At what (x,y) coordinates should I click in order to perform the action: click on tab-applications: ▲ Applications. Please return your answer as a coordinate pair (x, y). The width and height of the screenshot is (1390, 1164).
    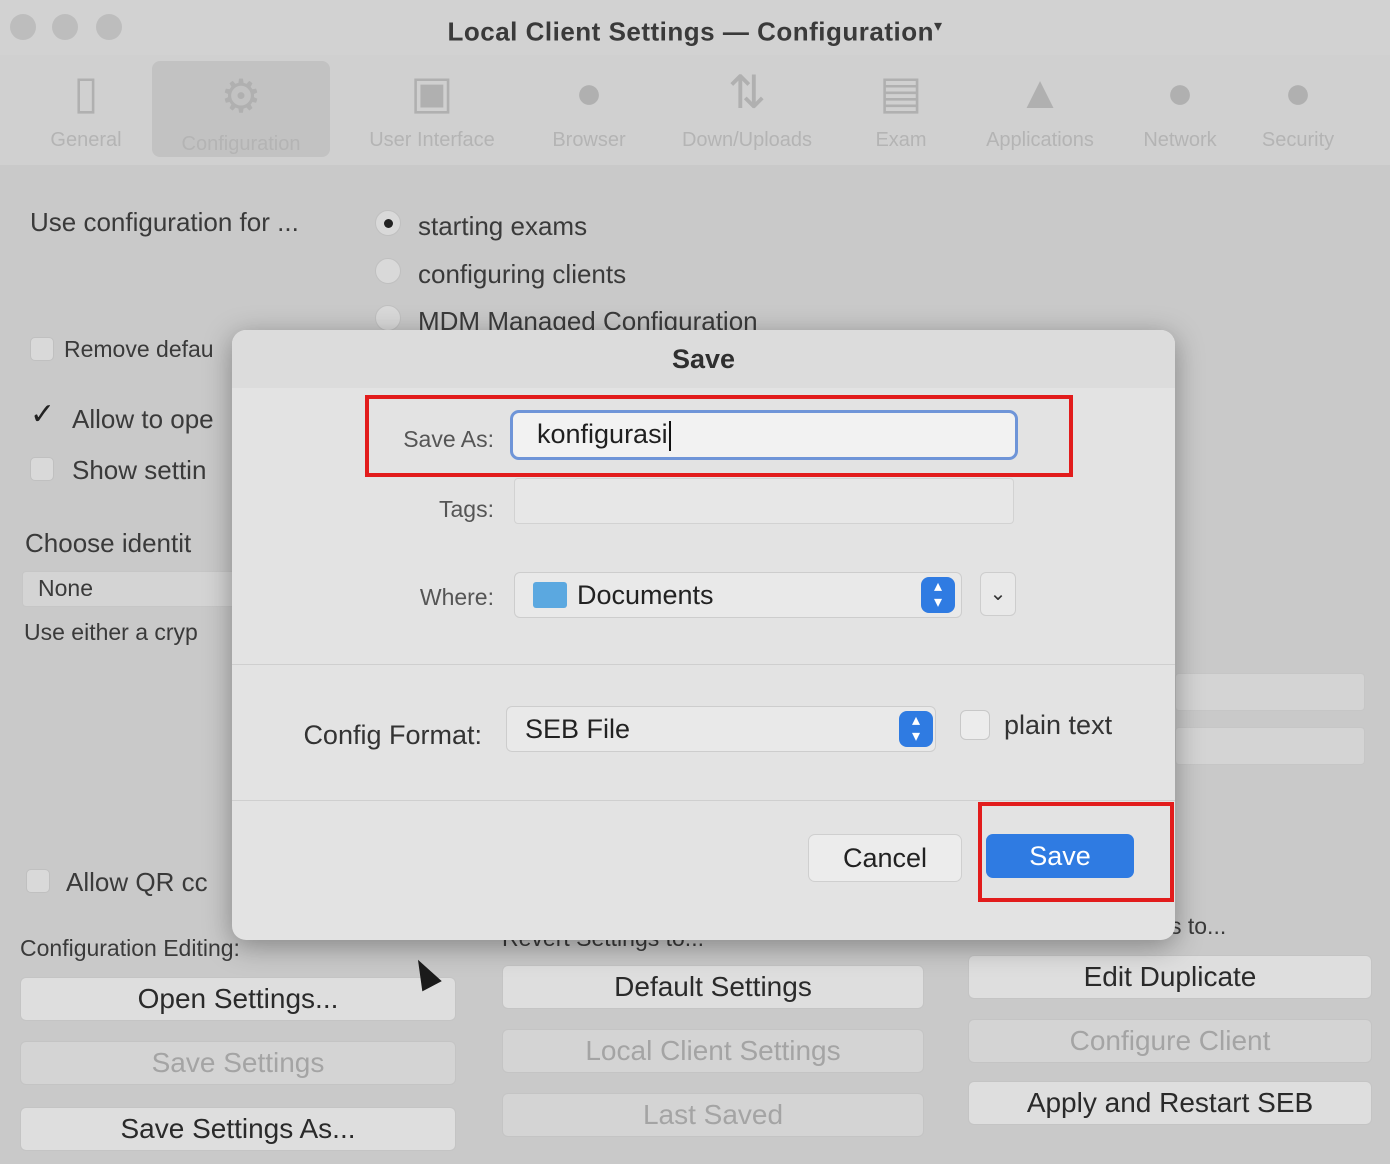
    Looking at the image, I should click on (1040, 106).